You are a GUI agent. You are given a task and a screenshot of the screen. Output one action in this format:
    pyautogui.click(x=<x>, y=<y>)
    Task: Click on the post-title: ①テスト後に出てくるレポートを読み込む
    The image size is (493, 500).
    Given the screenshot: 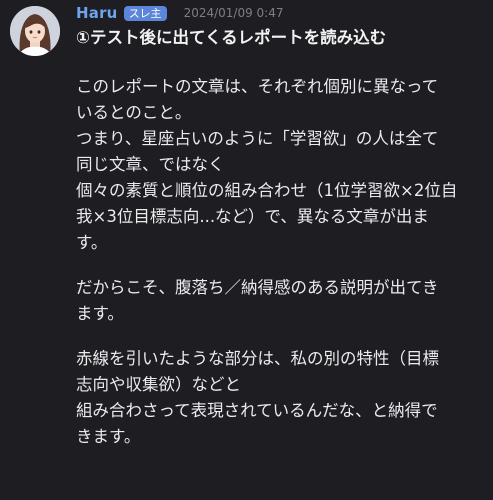 What is the action you would take?
    pyautogui.click(x=231, y=37)
    